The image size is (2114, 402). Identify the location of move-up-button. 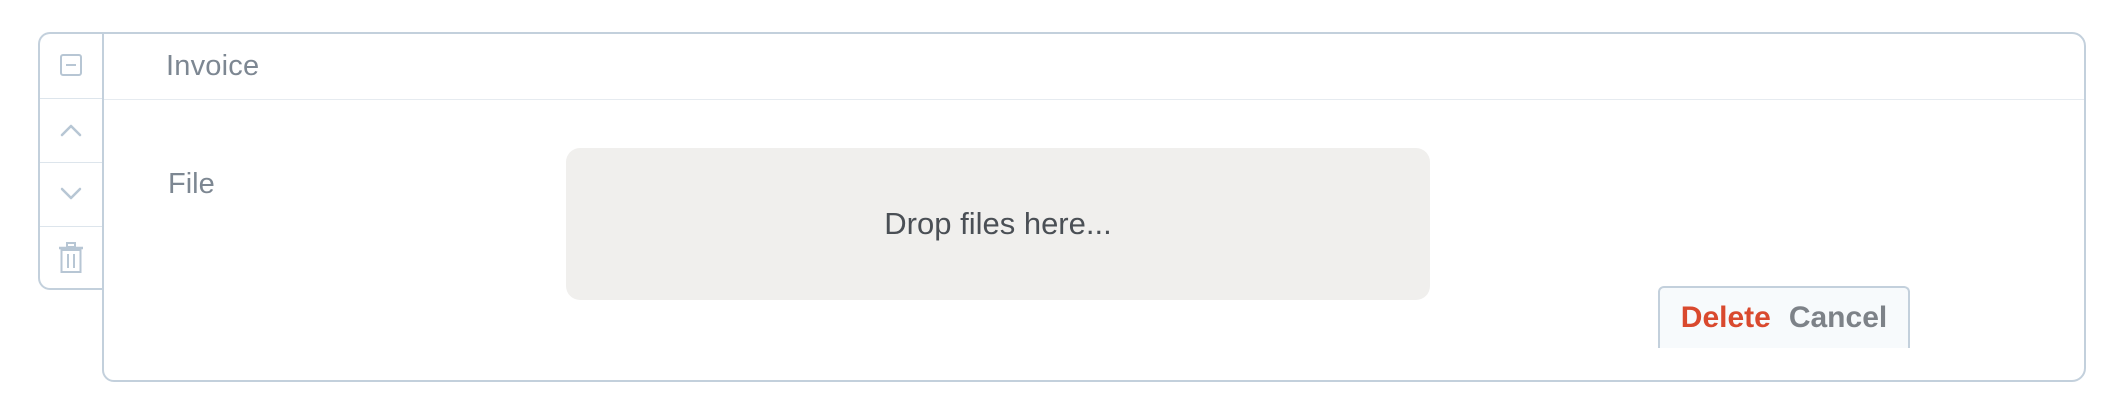
(71, 130).